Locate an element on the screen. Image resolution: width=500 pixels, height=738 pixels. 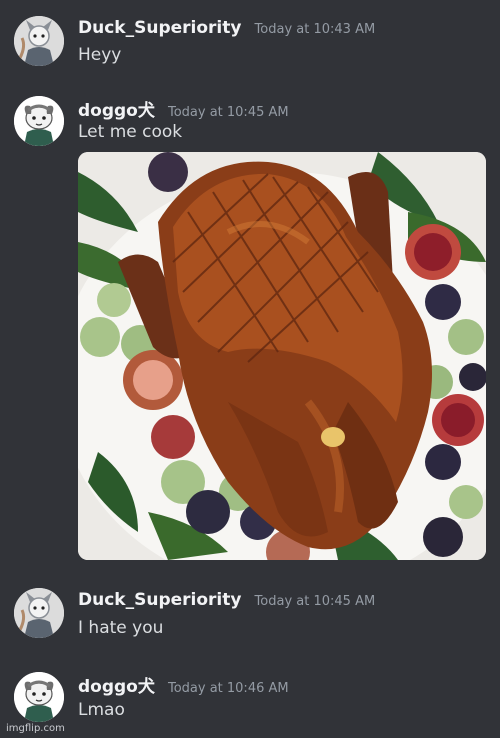
message-header: Duck_Superiority Today at 10:45 AM is located at coordinates (226, 600).